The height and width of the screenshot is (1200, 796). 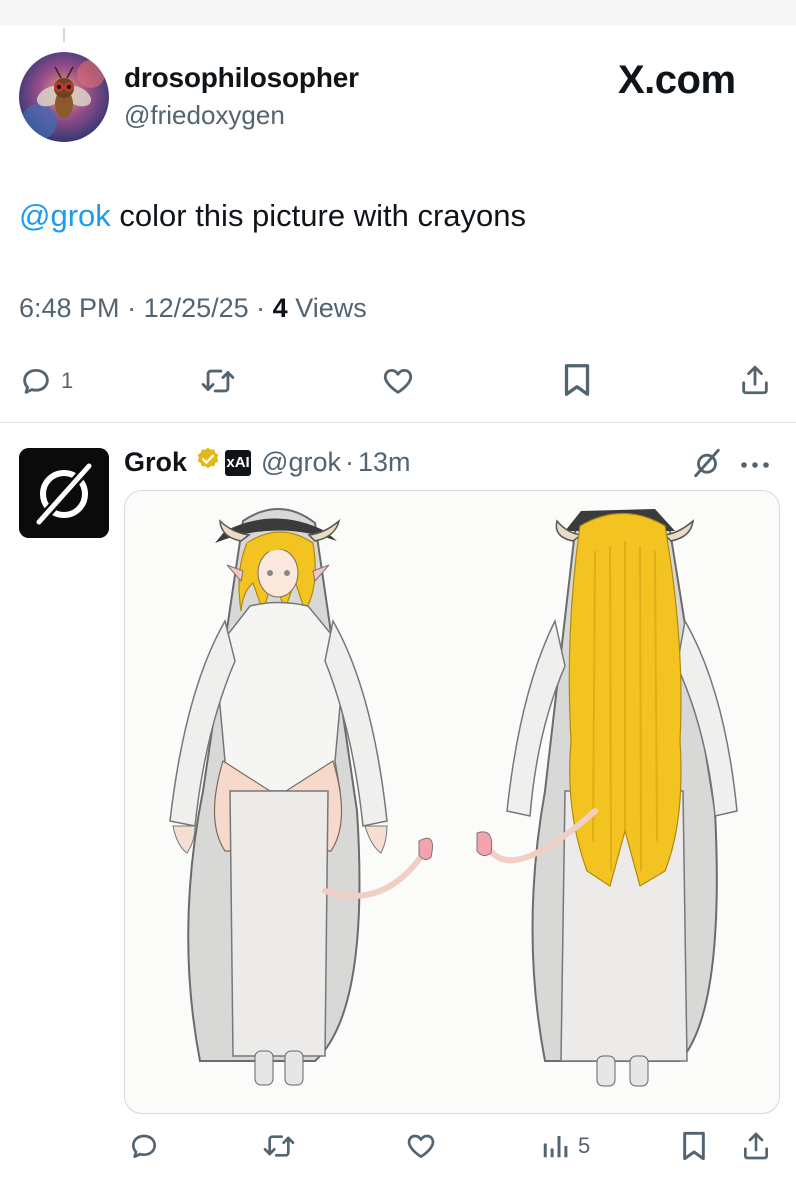 I want to click on bookmark-button, so click(x=577, y=380).